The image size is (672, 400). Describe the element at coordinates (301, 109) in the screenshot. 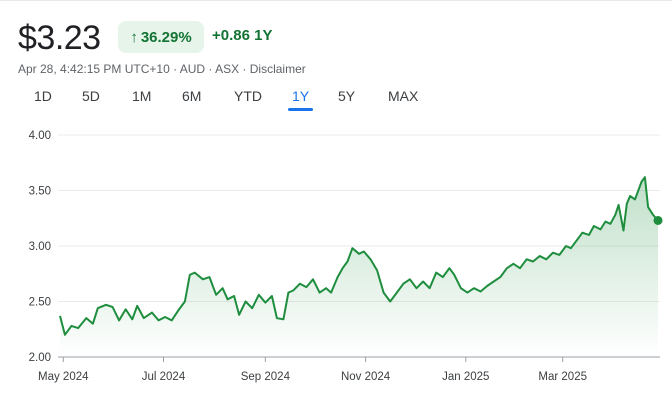

I see `tab-active-underline` at that location.